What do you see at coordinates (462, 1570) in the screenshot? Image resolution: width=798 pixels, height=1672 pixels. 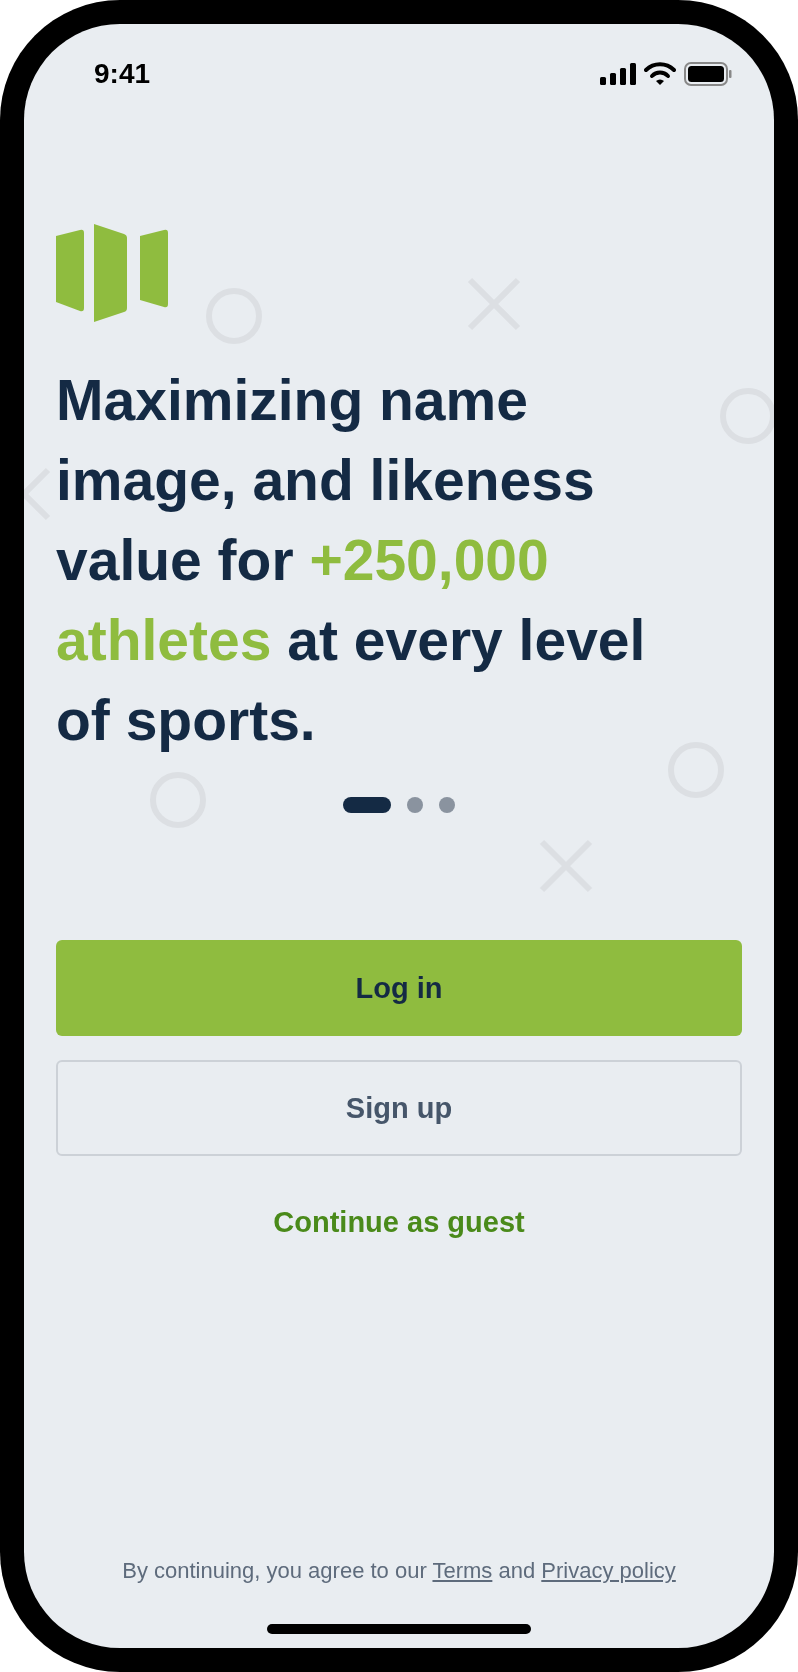 I see `terms-link: Terms` at bounding box center [462, 1570].